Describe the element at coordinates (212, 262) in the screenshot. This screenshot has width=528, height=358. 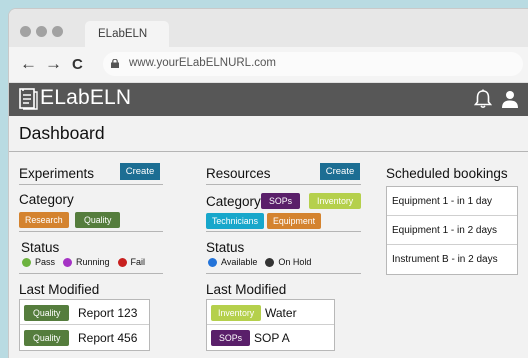
I see `status-dot-available` at that location.